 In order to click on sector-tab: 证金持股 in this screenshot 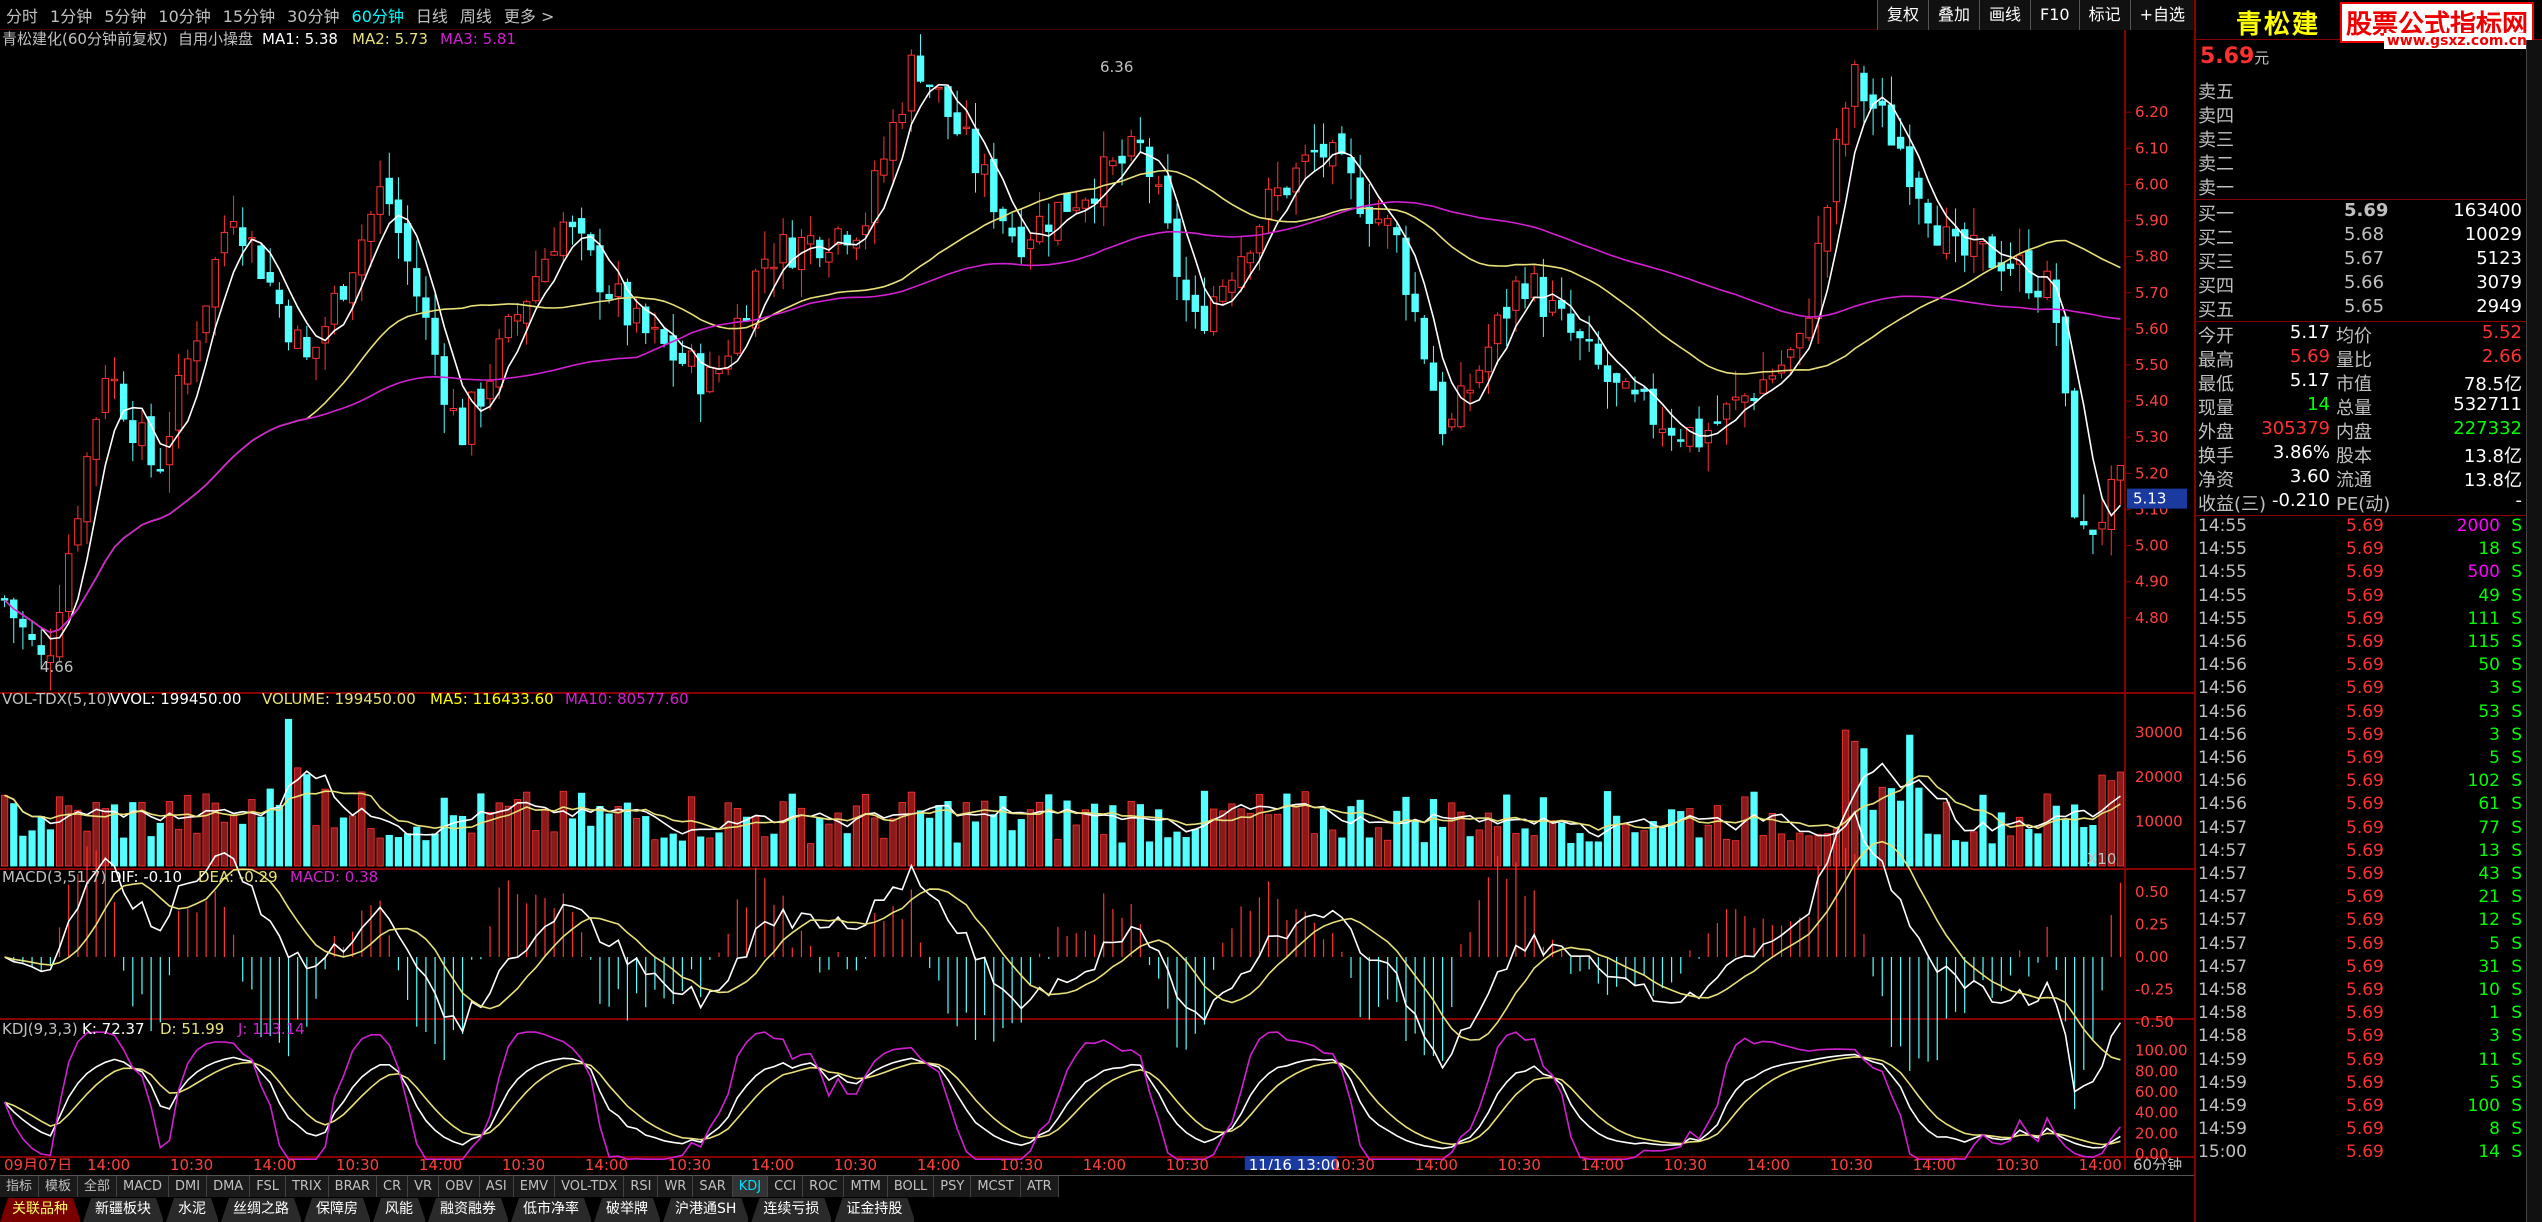, I will do `click(874, 1210)`.